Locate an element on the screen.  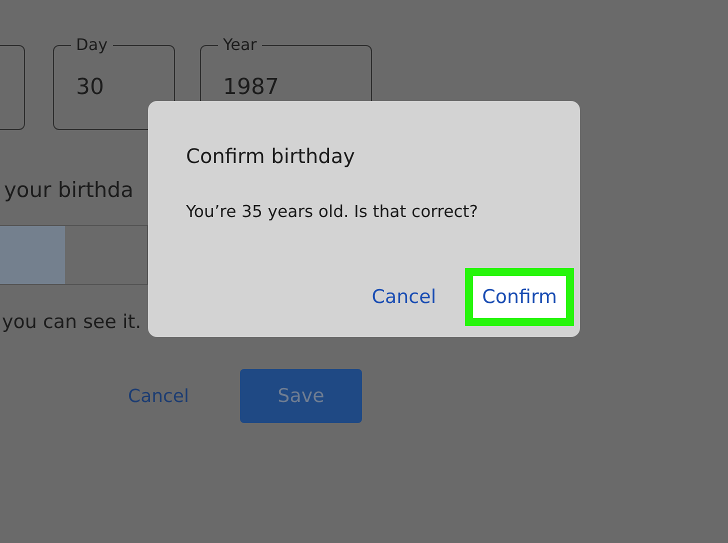
field-label: Day is located at coordinates (92, 45).